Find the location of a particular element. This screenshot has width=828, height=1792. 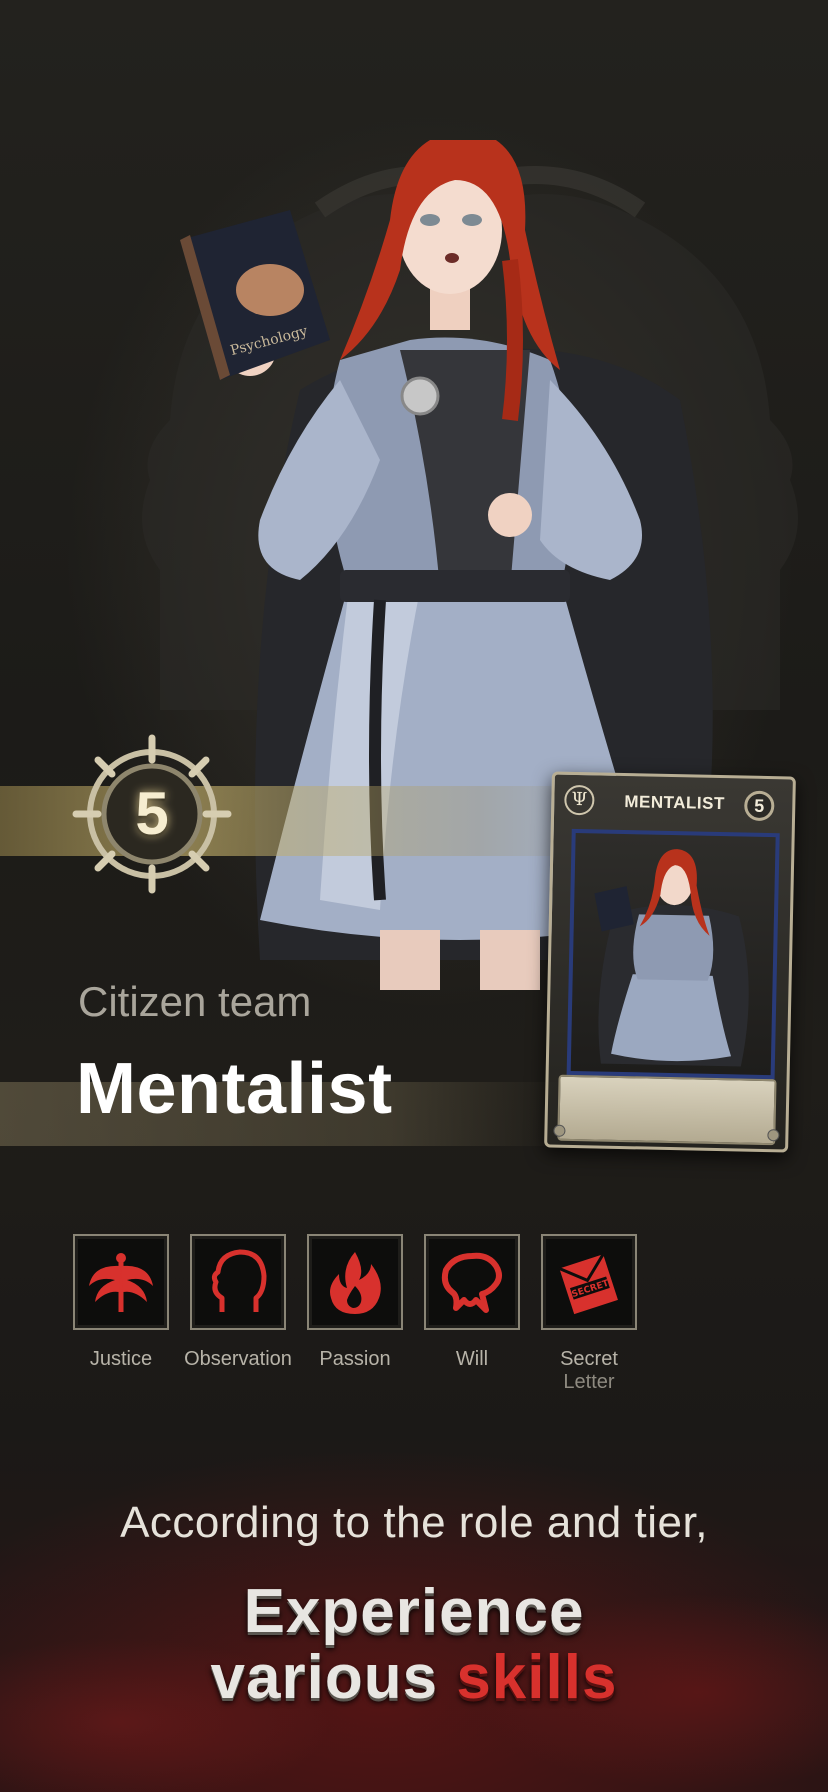

tagline-subtitle: According to the role and tier, is located at coordinates (414, 1522).